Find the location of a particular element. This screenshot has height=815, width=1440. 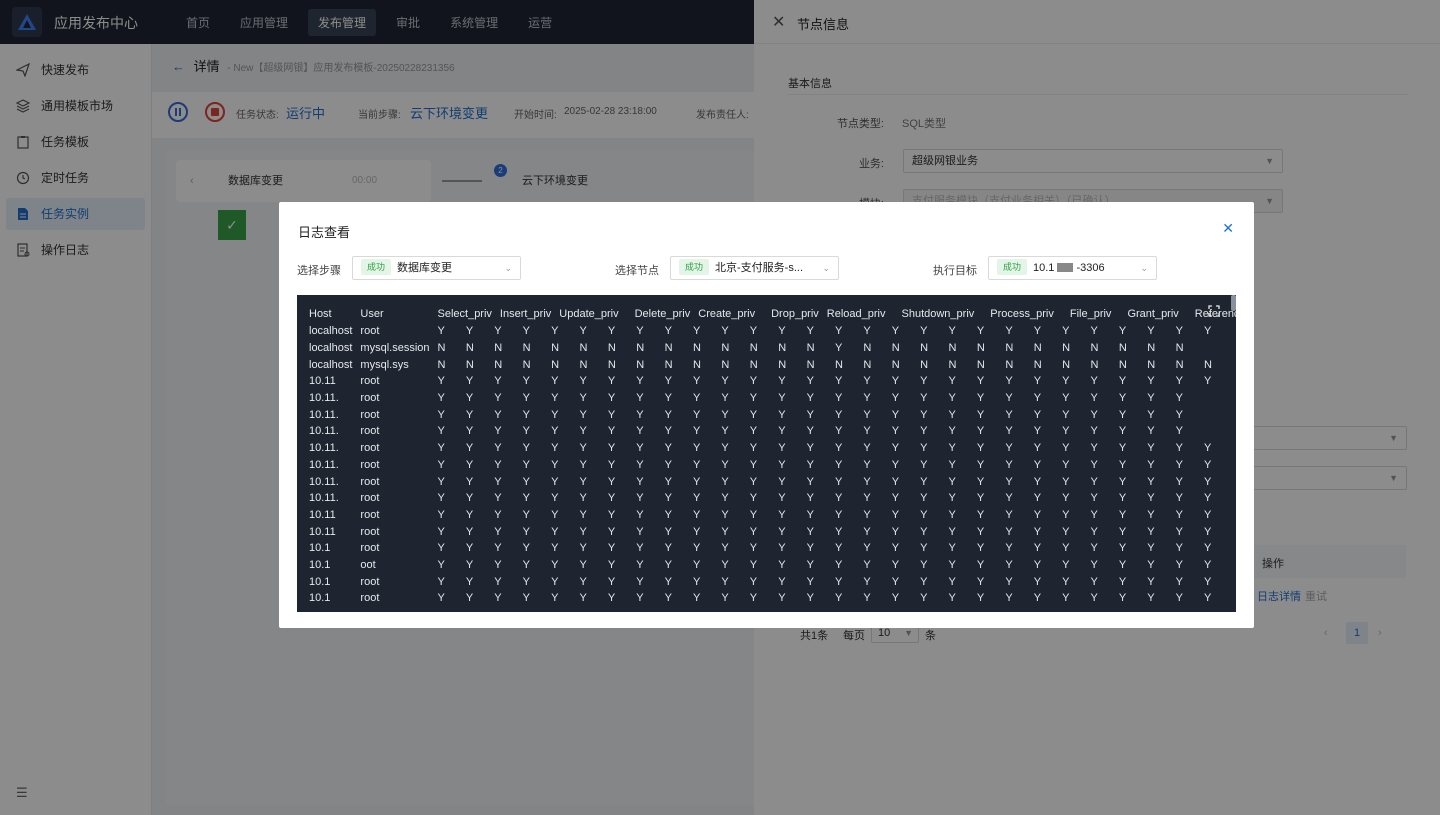

modal-title: 日志查看 is located at coordinates (324, 232).